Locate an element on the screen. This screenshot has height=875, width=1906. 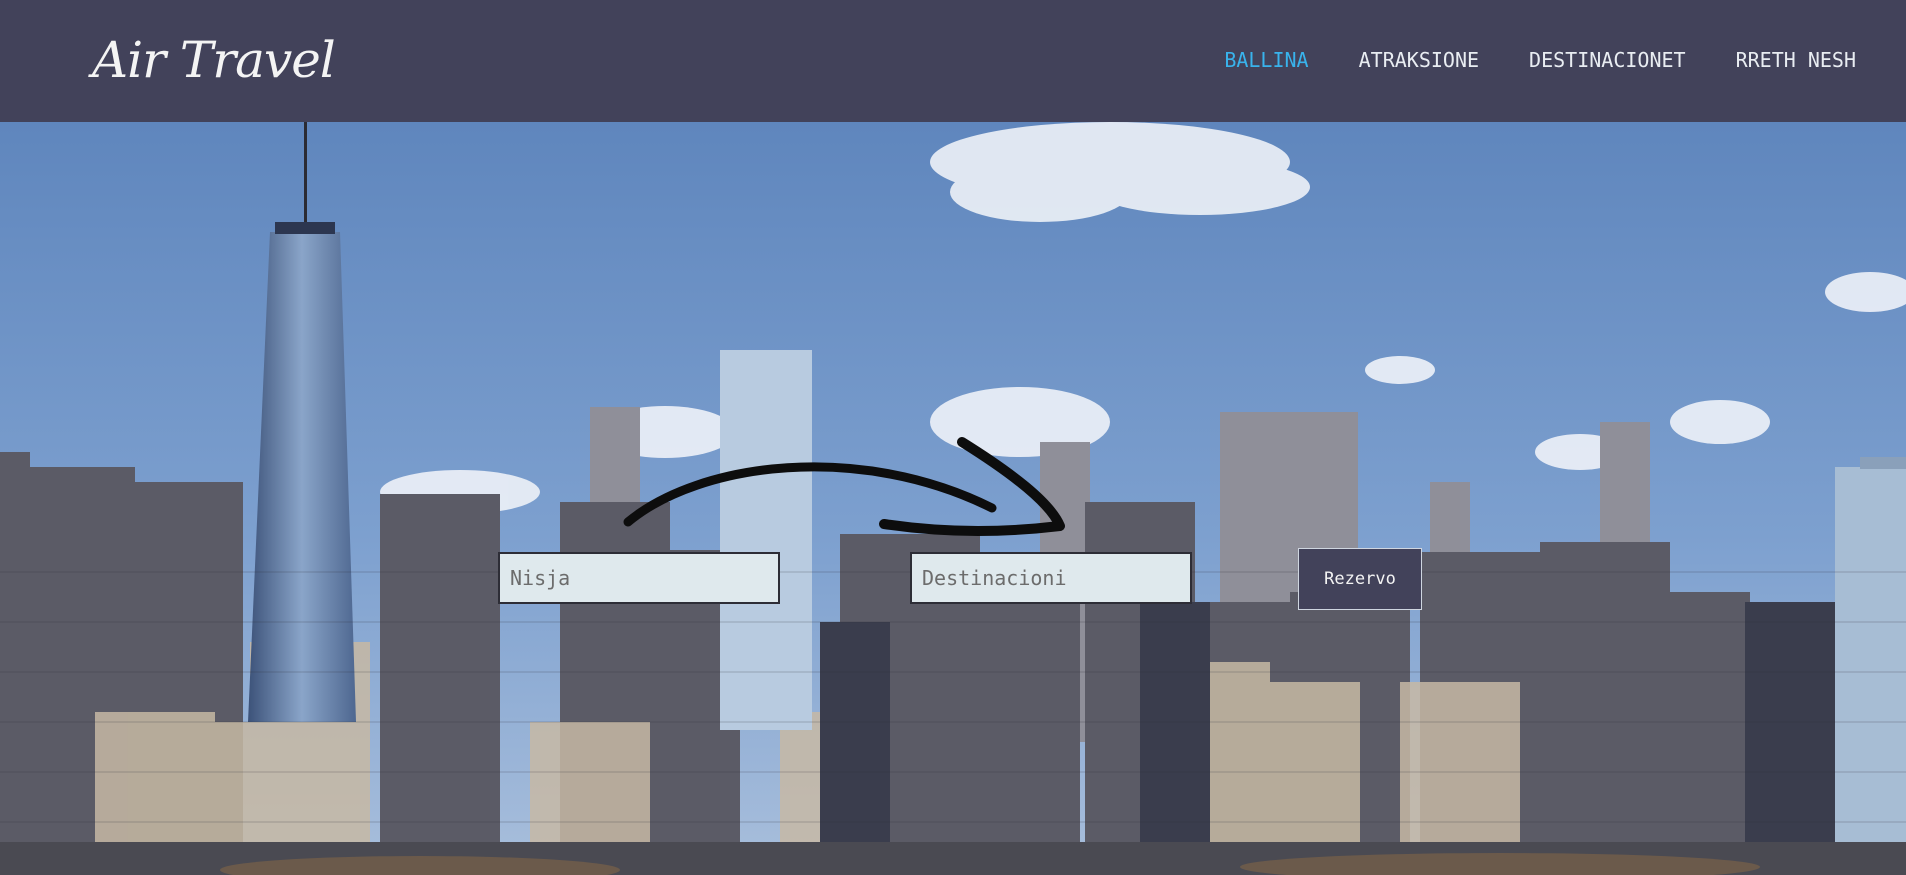
arrow-graphic is located at coordinates (844, 486).